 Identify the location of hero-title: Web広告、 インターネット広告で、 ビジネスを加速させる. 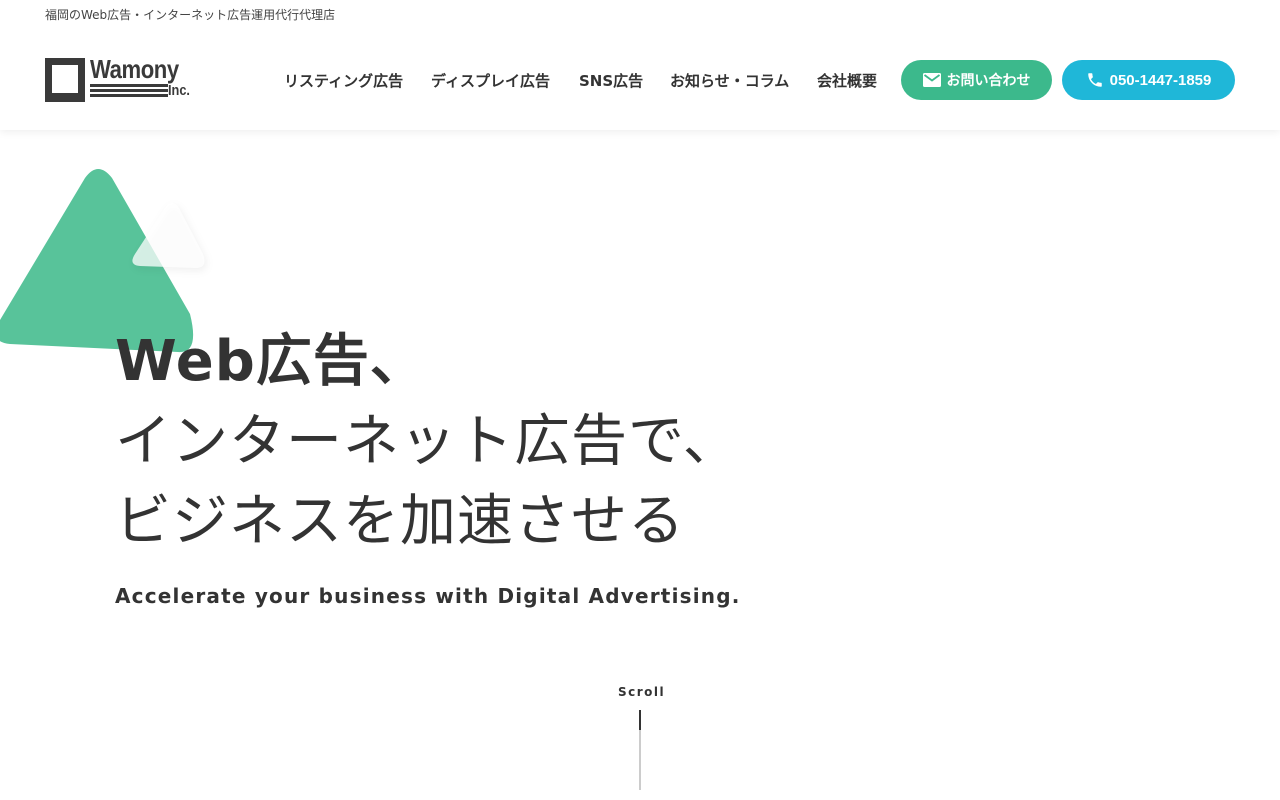
(427, 437).